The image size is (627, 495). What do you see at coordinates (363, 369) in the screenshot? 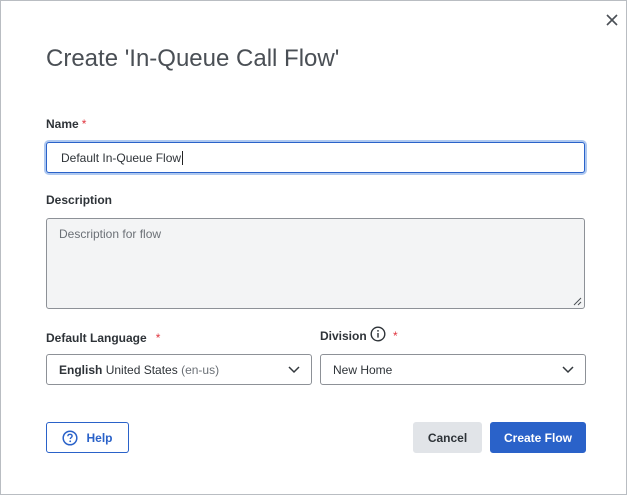
I see `division-selected: New Home` at bounding box center [363, 369].